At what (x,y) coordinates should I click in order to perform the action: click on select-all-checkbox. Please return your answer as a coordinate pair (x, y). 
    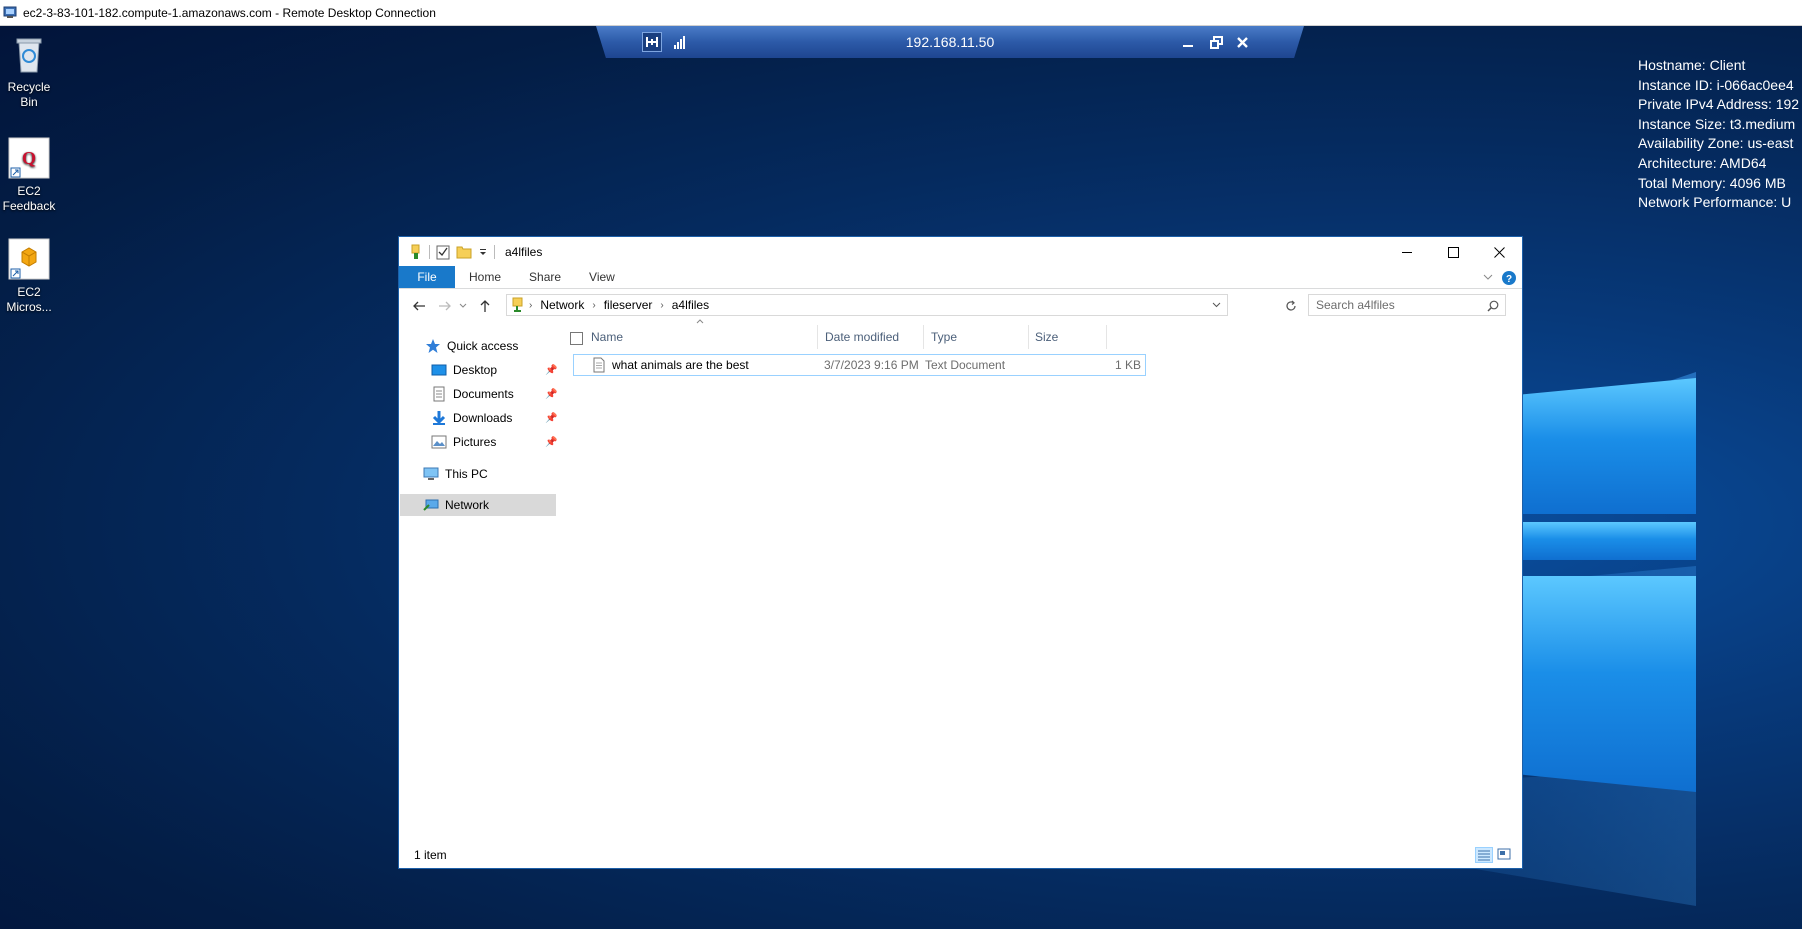
    Looking at the image, I should click on (576, 338).